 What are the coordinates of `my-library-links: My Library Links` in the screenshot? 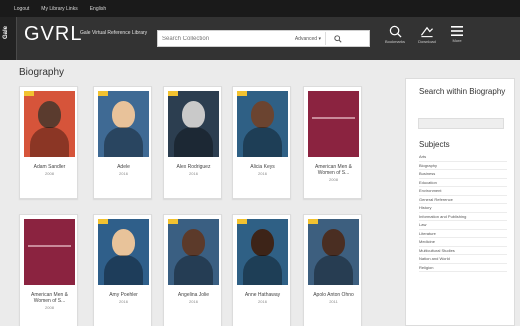 It's located at (59, 9).